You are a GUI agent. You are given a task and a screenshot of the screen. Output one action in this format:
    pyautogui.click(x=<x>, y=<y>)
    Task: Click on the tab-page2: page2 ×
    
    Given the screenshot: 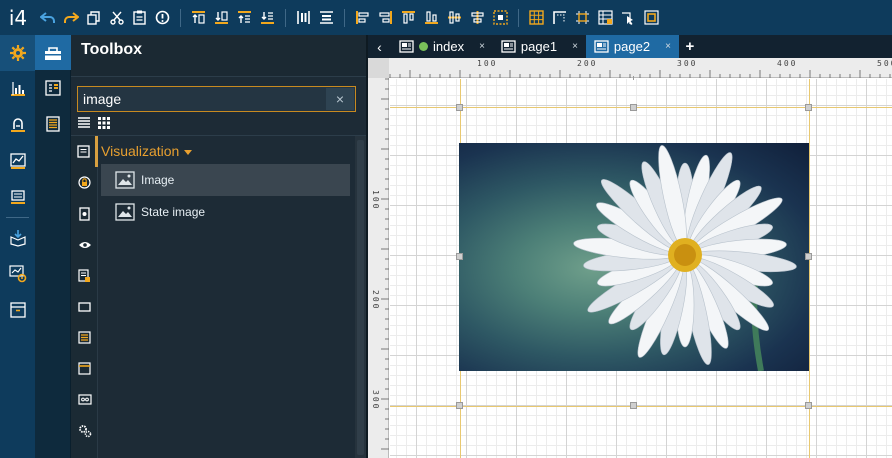 What is the action you would take?
    pyautogui.click(x=632, y=46)
    